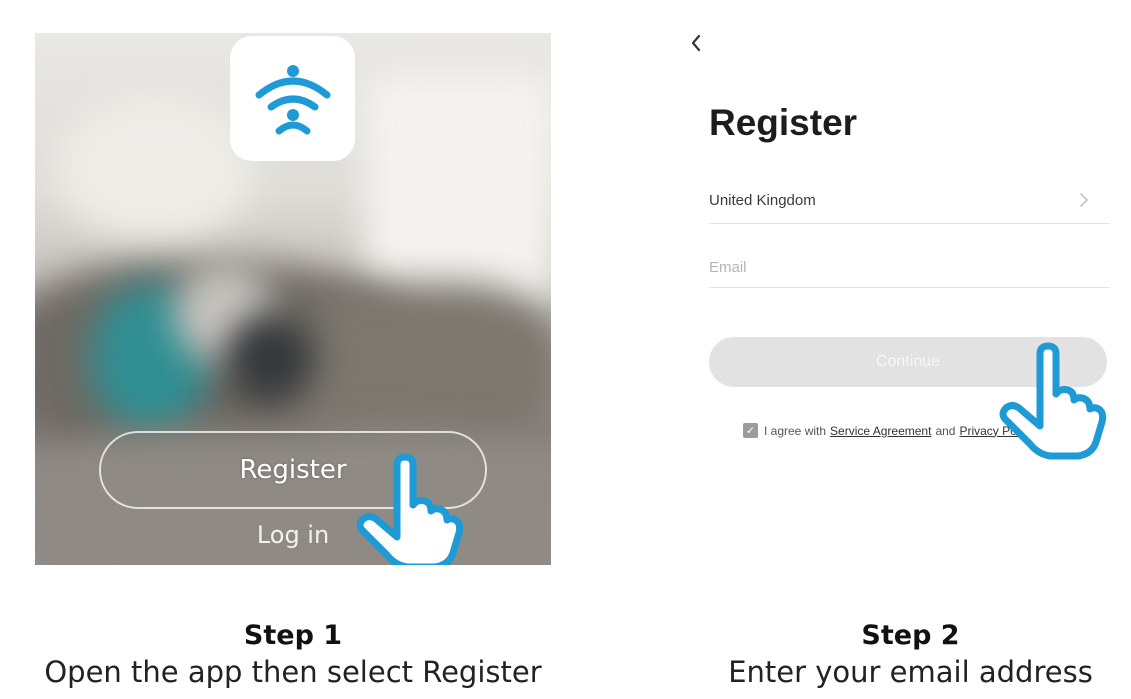  I want to click on agree-and-text: and, so click(945, 430).